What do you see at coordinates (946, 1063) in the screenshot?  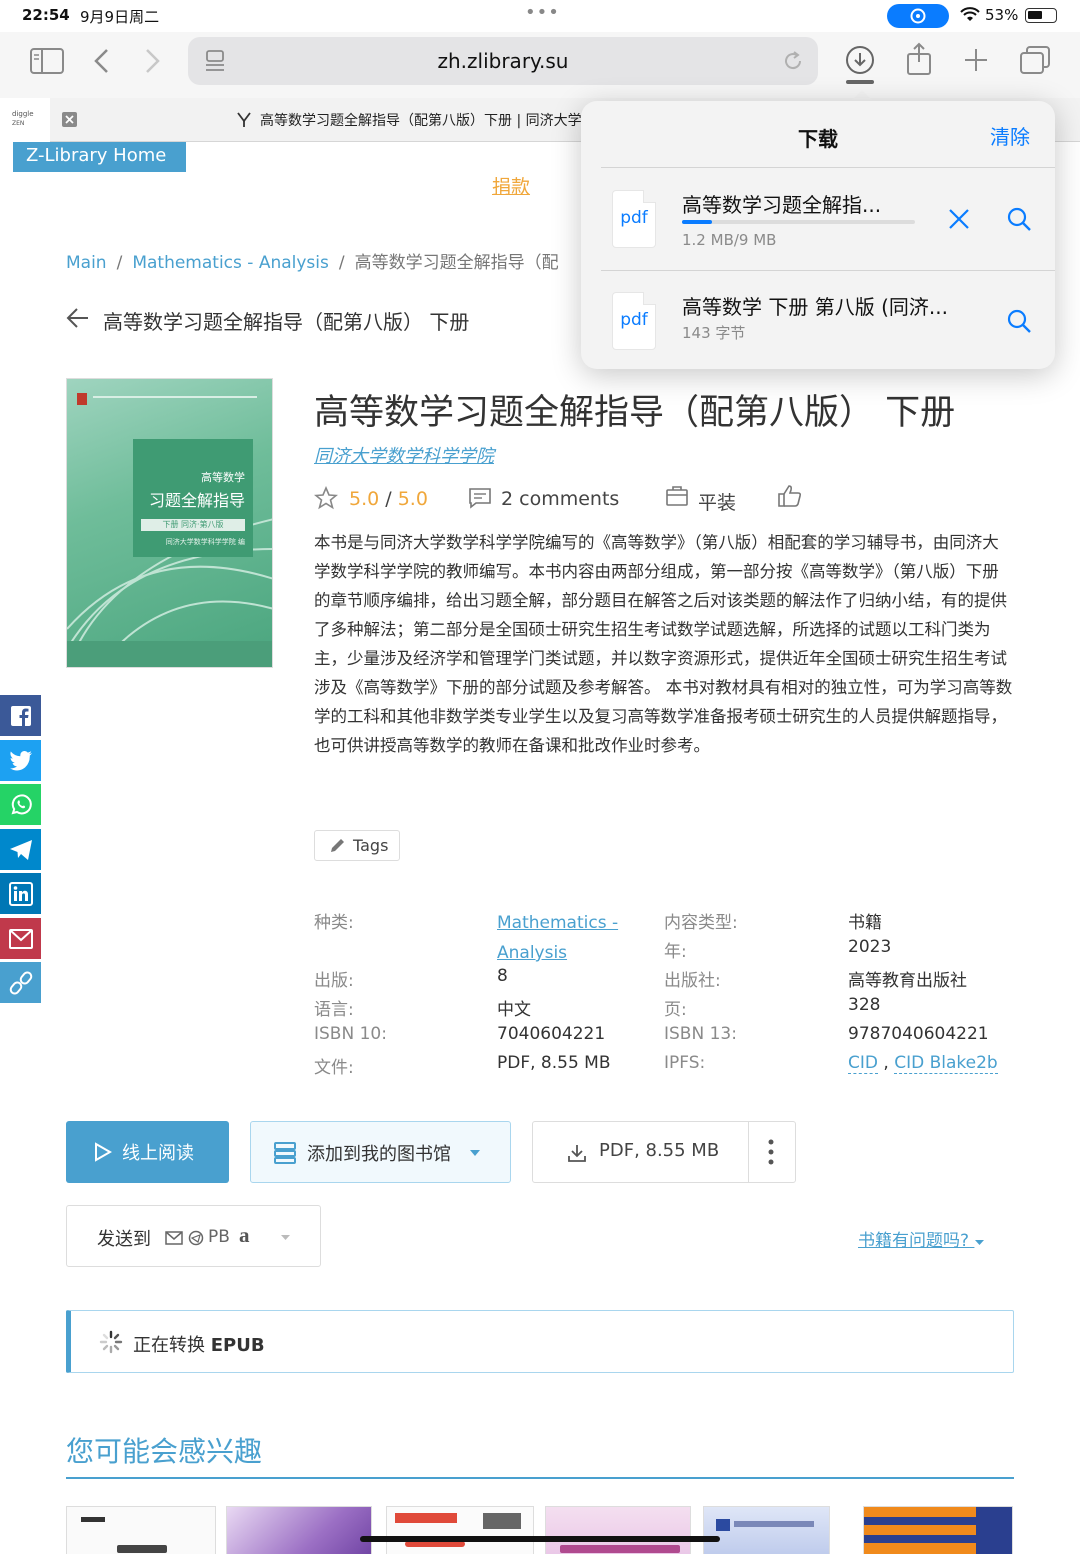 I see `ipfs-blake-link: CID Blake2b` at bounding box center [946, 1063].